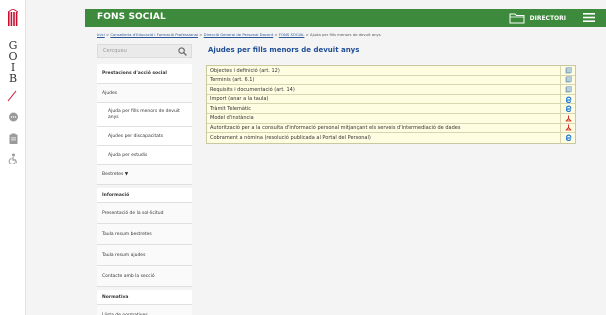 The width and height of the screenshot is (606, 315). Describe the element at coordinates (345, 18) in the screenshot. I see `header-bar: FONS SOCIAL DIRECTORI` at that location.